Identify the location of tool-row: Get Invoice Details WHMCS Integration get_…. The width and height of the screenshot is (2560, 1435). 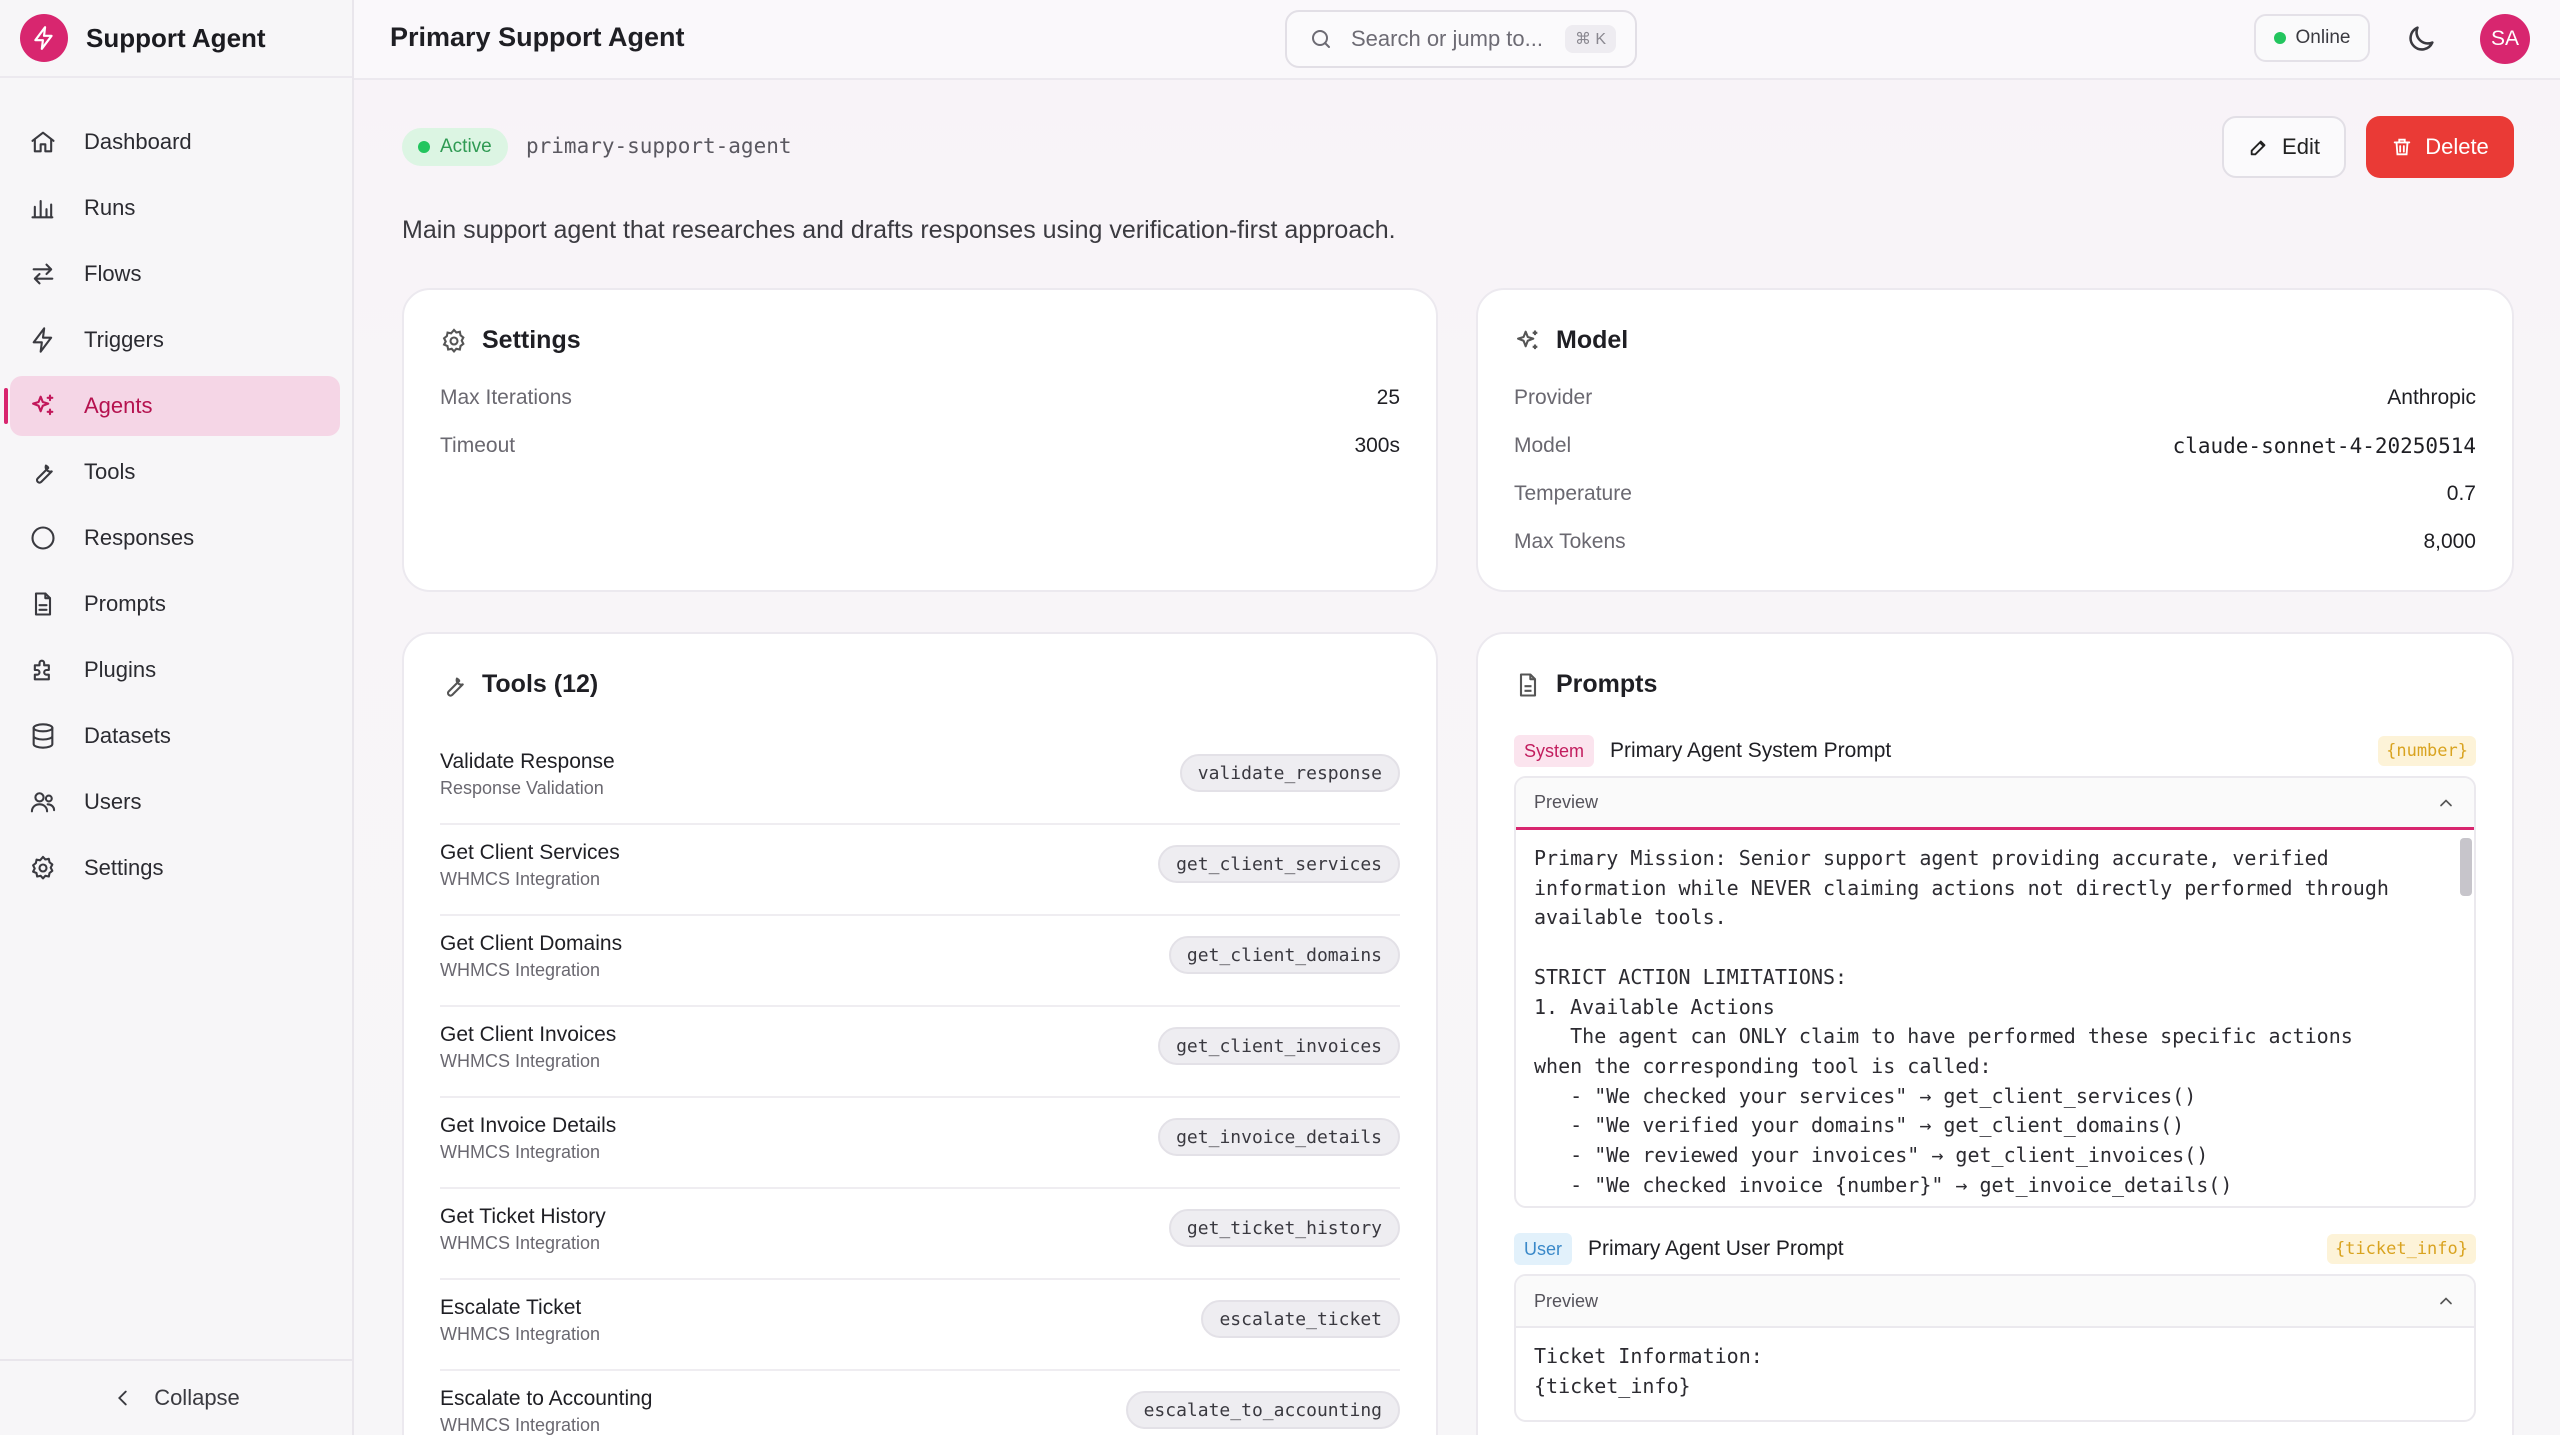
(920, 1143).